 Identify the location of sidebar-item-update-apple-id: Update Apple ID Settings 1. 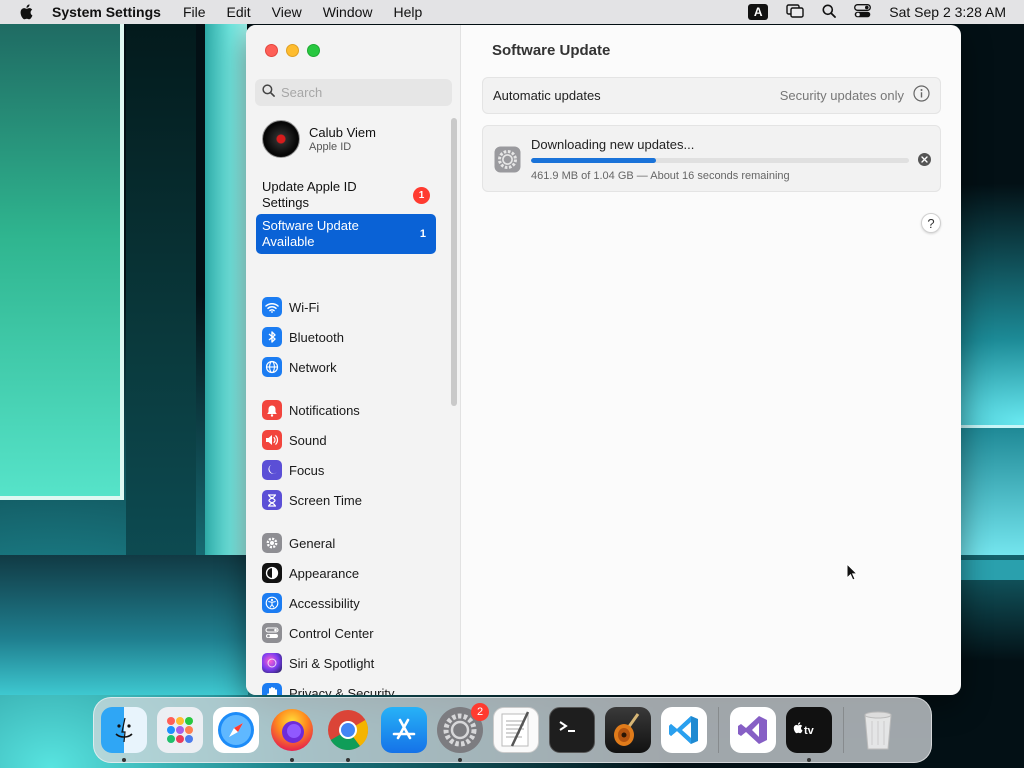
(346, 195).